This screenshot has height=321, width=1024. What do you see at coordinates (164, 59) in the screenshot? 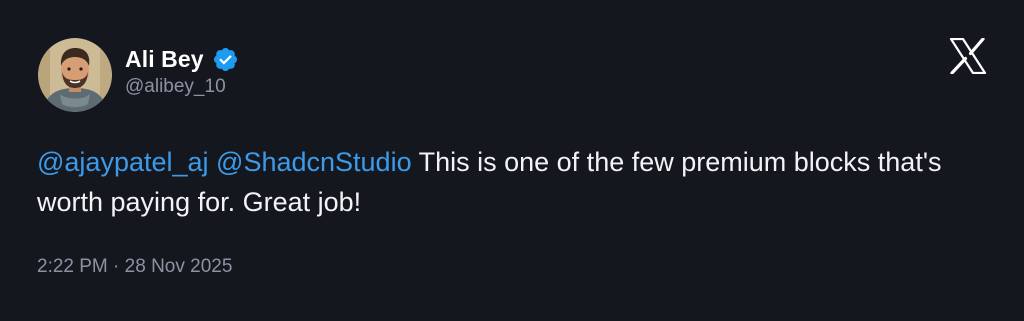
I see `author-display-name: Ali Bey` at bounding box center [164, 59].